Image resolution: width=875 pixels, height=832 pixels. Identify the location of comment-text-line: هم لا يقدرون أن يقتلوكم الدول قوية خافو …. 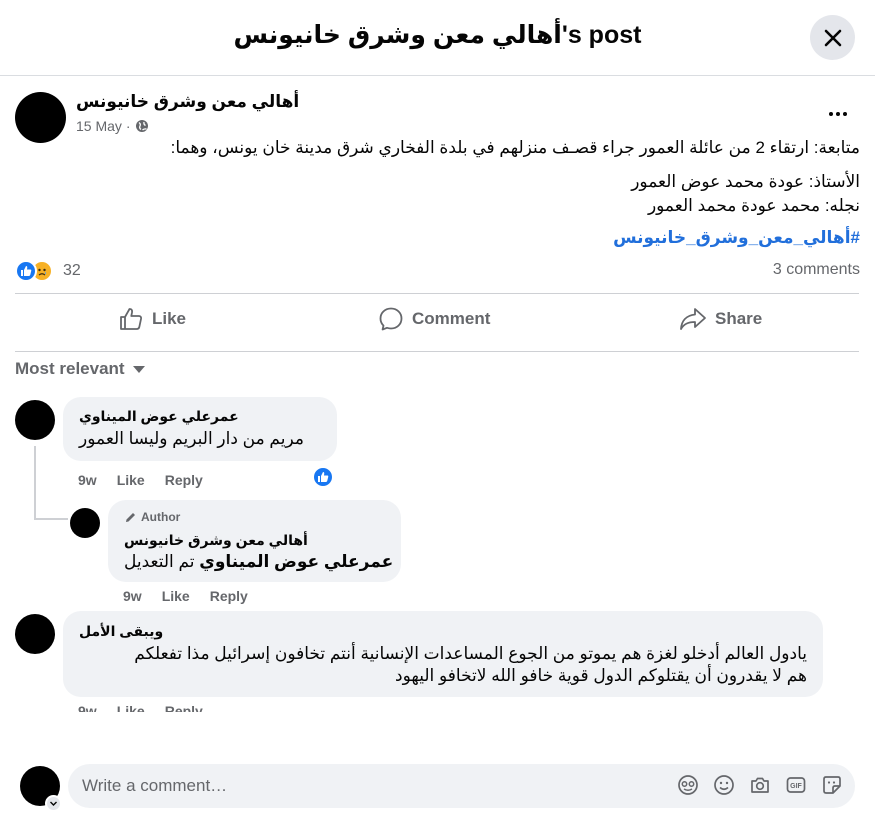
(601, 675).